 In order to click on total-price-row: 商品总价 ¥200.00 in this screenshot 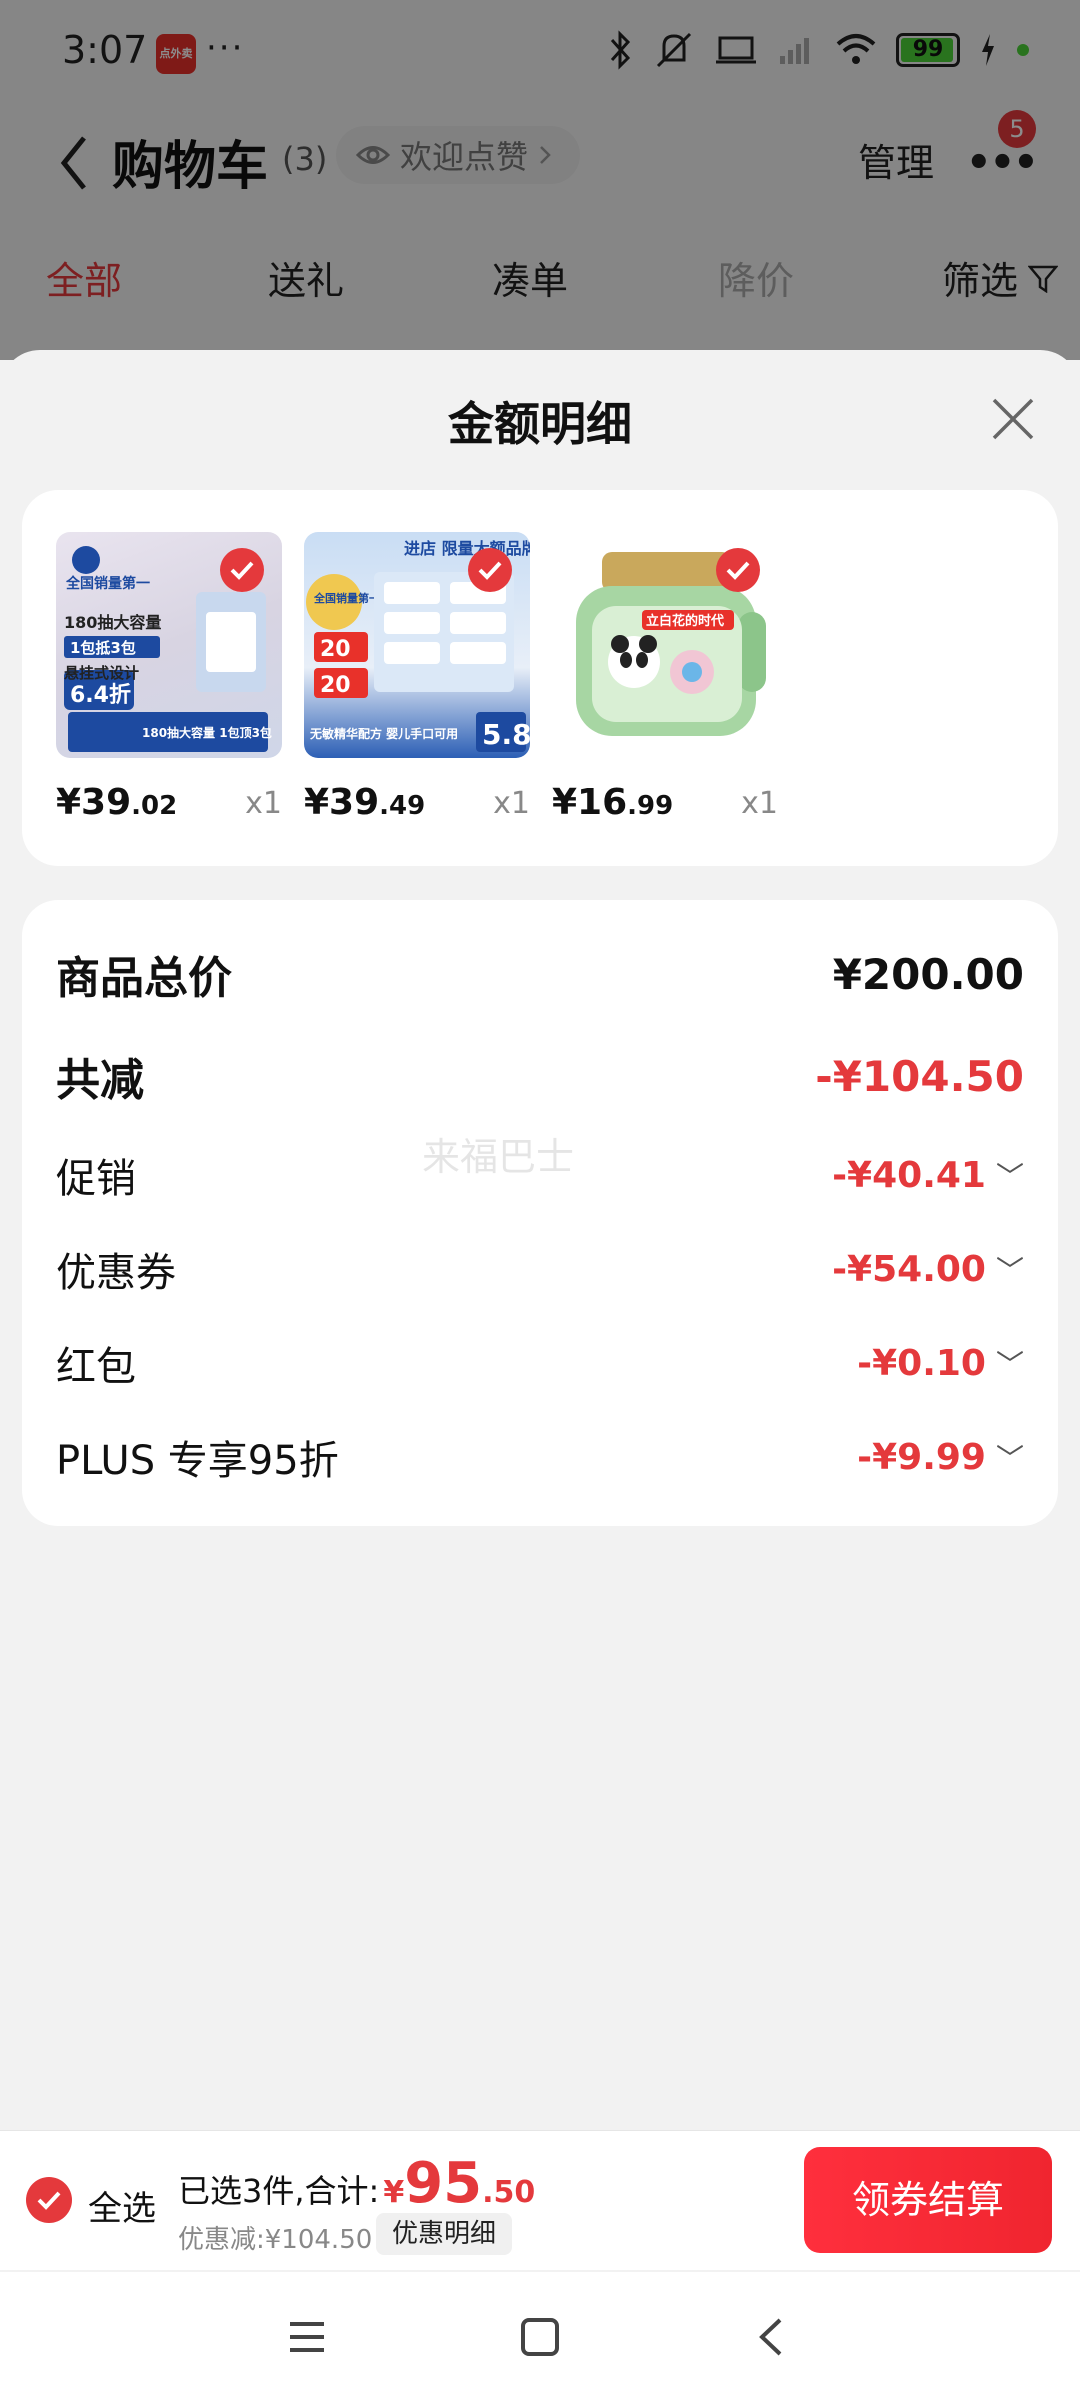, I will do `click(540, 974)`.